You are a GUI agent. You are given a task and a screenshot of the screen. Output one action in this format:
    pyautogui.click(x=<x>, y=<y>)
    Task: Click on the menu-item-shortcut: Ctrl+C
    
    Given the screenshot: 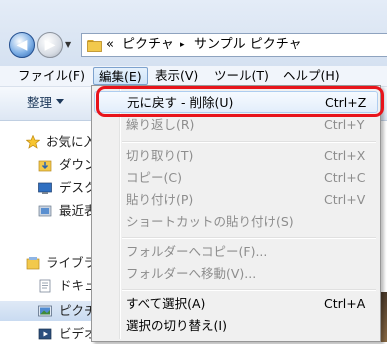 What is the action you would take?
    pyautogui.click(x=345, y=177)
    